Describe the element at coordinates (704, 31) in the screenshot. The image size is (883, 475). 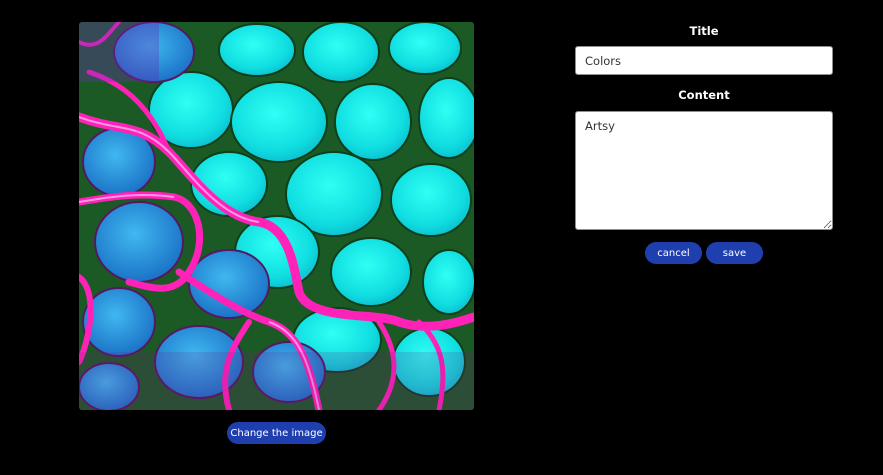
I see `title-label: Title` at that location.